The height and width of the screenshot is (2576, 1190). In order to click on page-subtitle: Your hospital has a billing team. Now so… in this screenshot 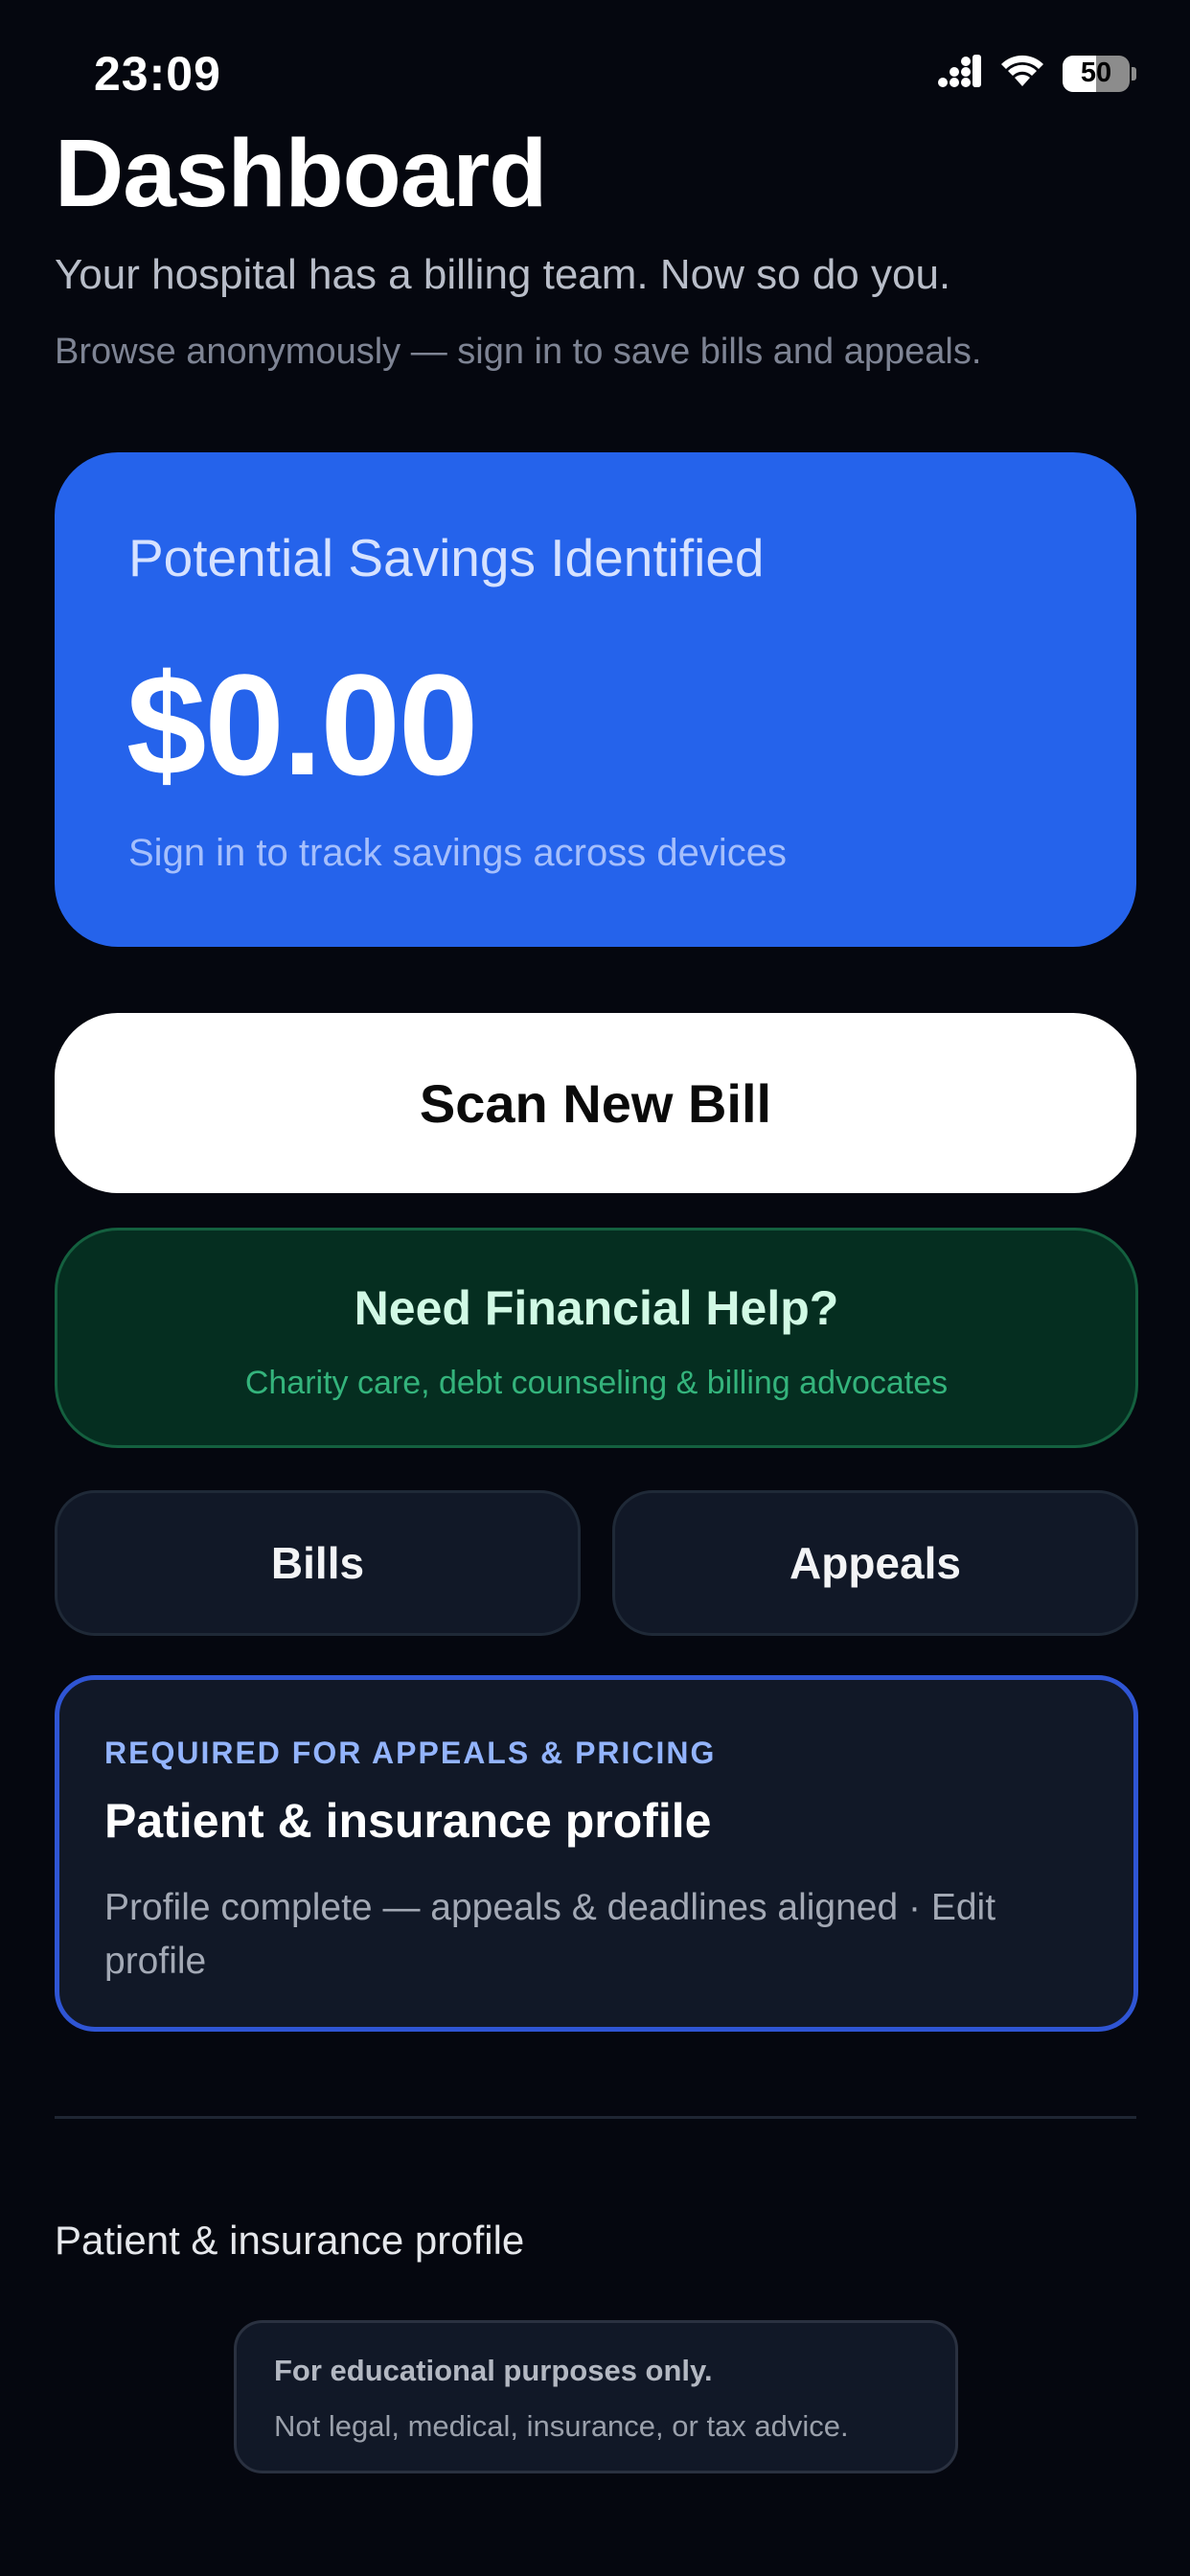, I will do `click(503, 274)`.